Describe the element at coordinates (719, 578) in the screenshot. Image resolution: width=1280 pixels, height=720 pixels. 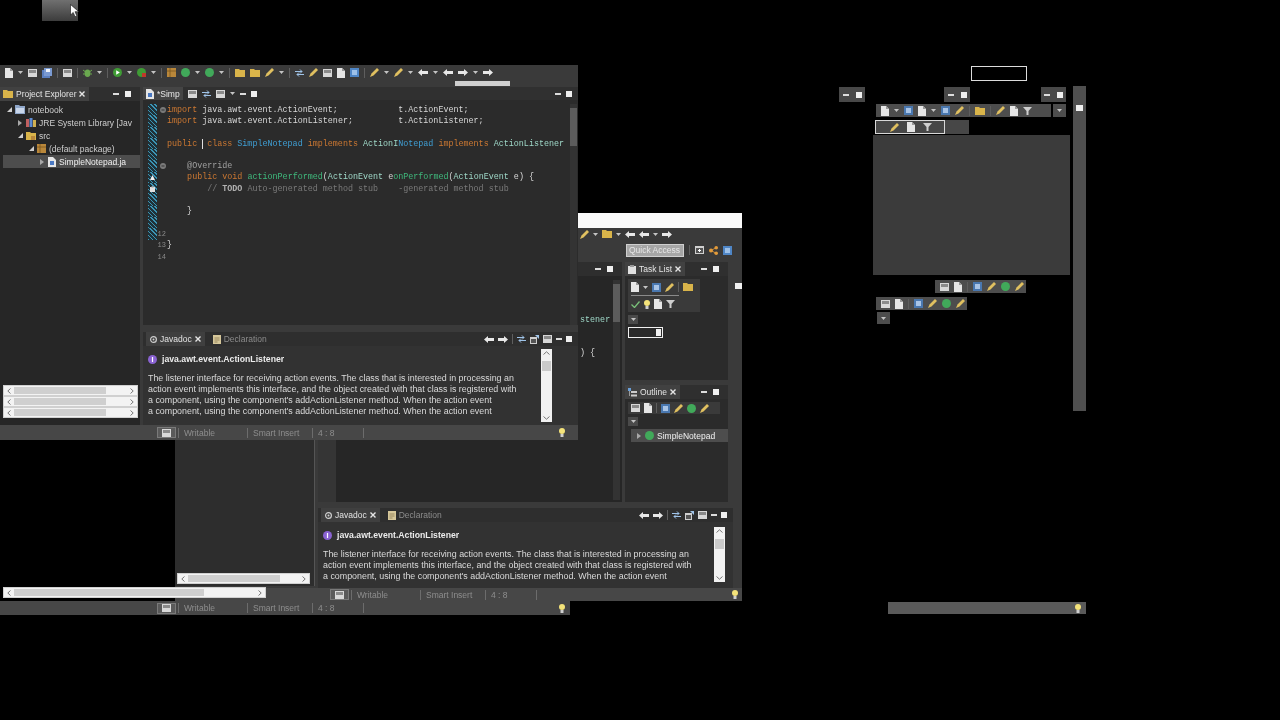
I see `chevron-down-icon` at that location.